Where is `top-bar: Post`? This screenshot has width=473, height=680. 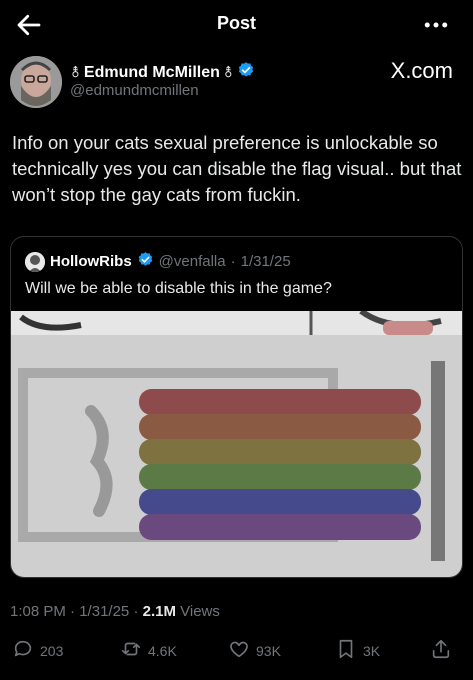 top-bar: Post is located at coordinates (236, 25).